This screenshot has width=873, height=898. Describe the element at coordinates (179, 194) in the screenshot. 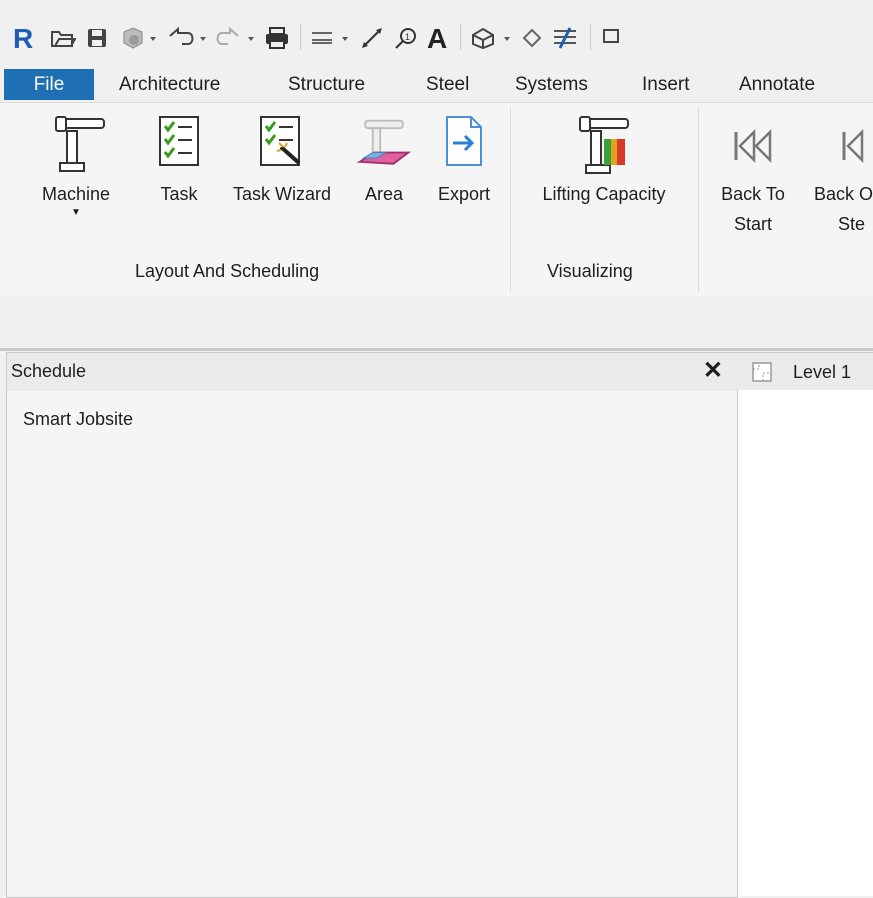

I see `task-label: Task` at that location.